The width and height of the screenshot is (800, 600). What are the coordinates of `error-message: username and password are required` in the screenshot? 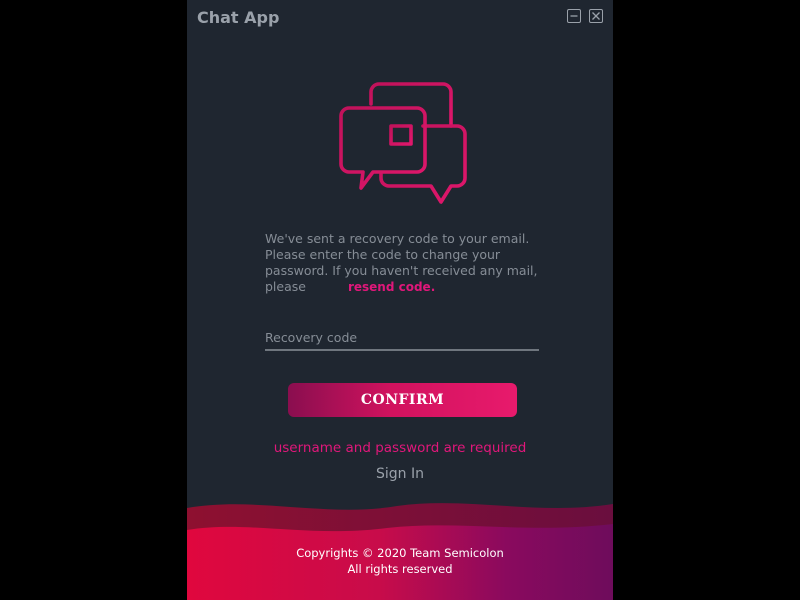 It's located at (400, 448).